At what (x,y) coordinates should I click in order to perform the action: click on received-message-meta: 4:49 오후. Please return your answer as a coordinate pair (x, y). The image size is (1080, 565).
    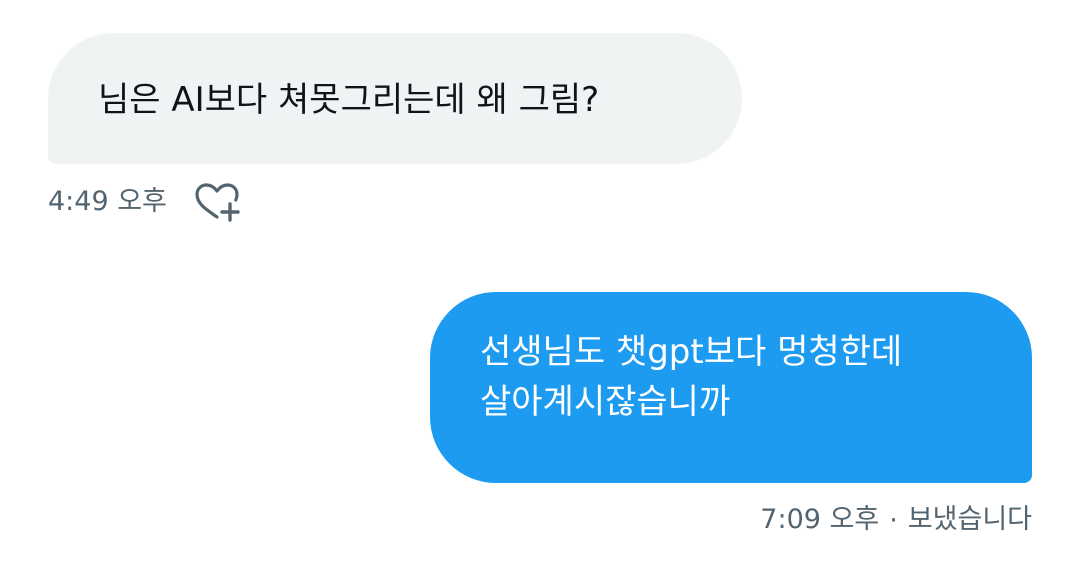
    Looking at the image, I should click on (145, 202).